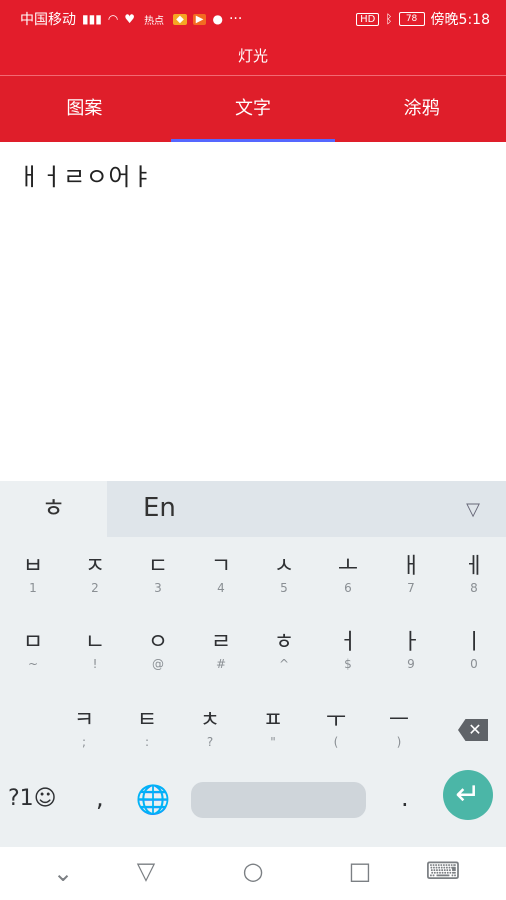  I want to click on key: ㅋ;, so click(84, 731).